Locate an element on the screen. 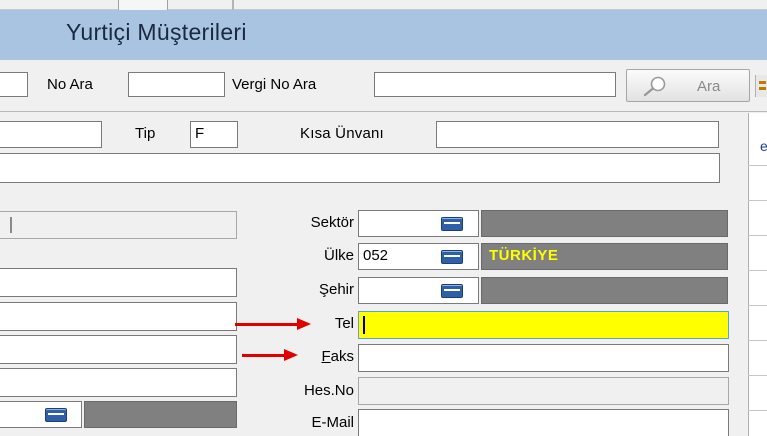  side-grid-panel is located at coordinates (757, 274).